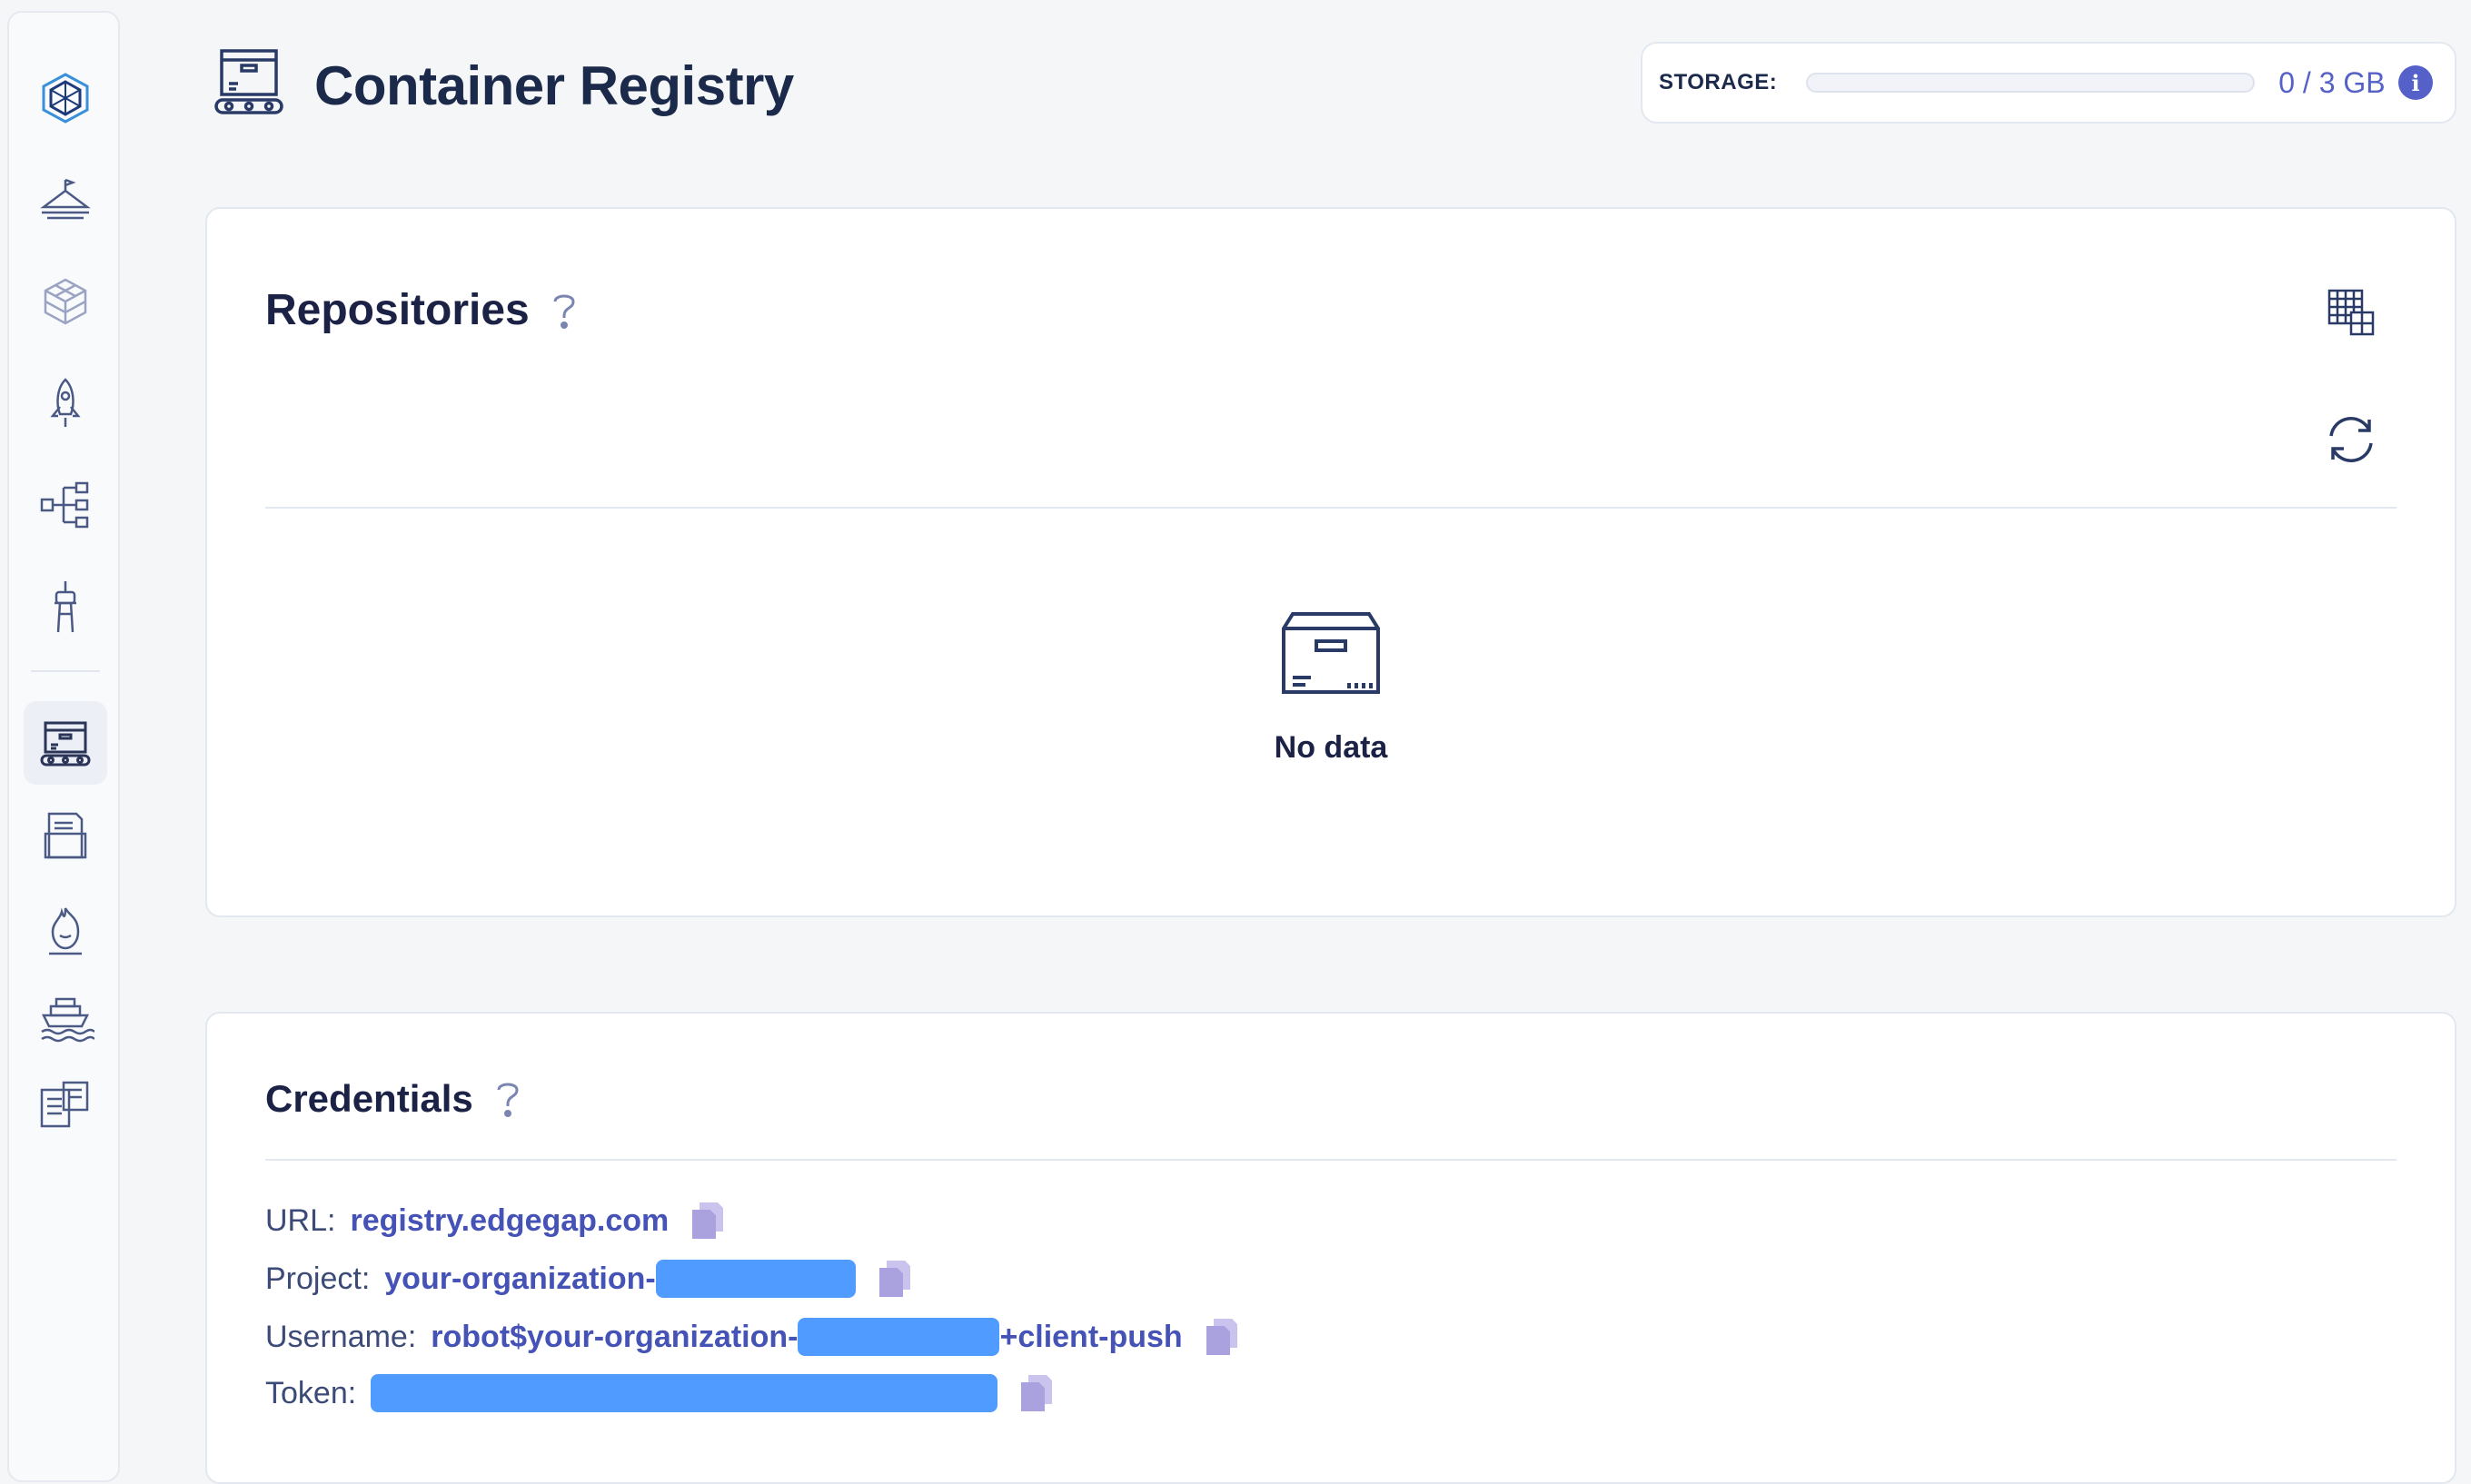 The image size is (2471, 1484). I want to click on username-value-prefix: robot$your-organization-, so click(615, 1336).